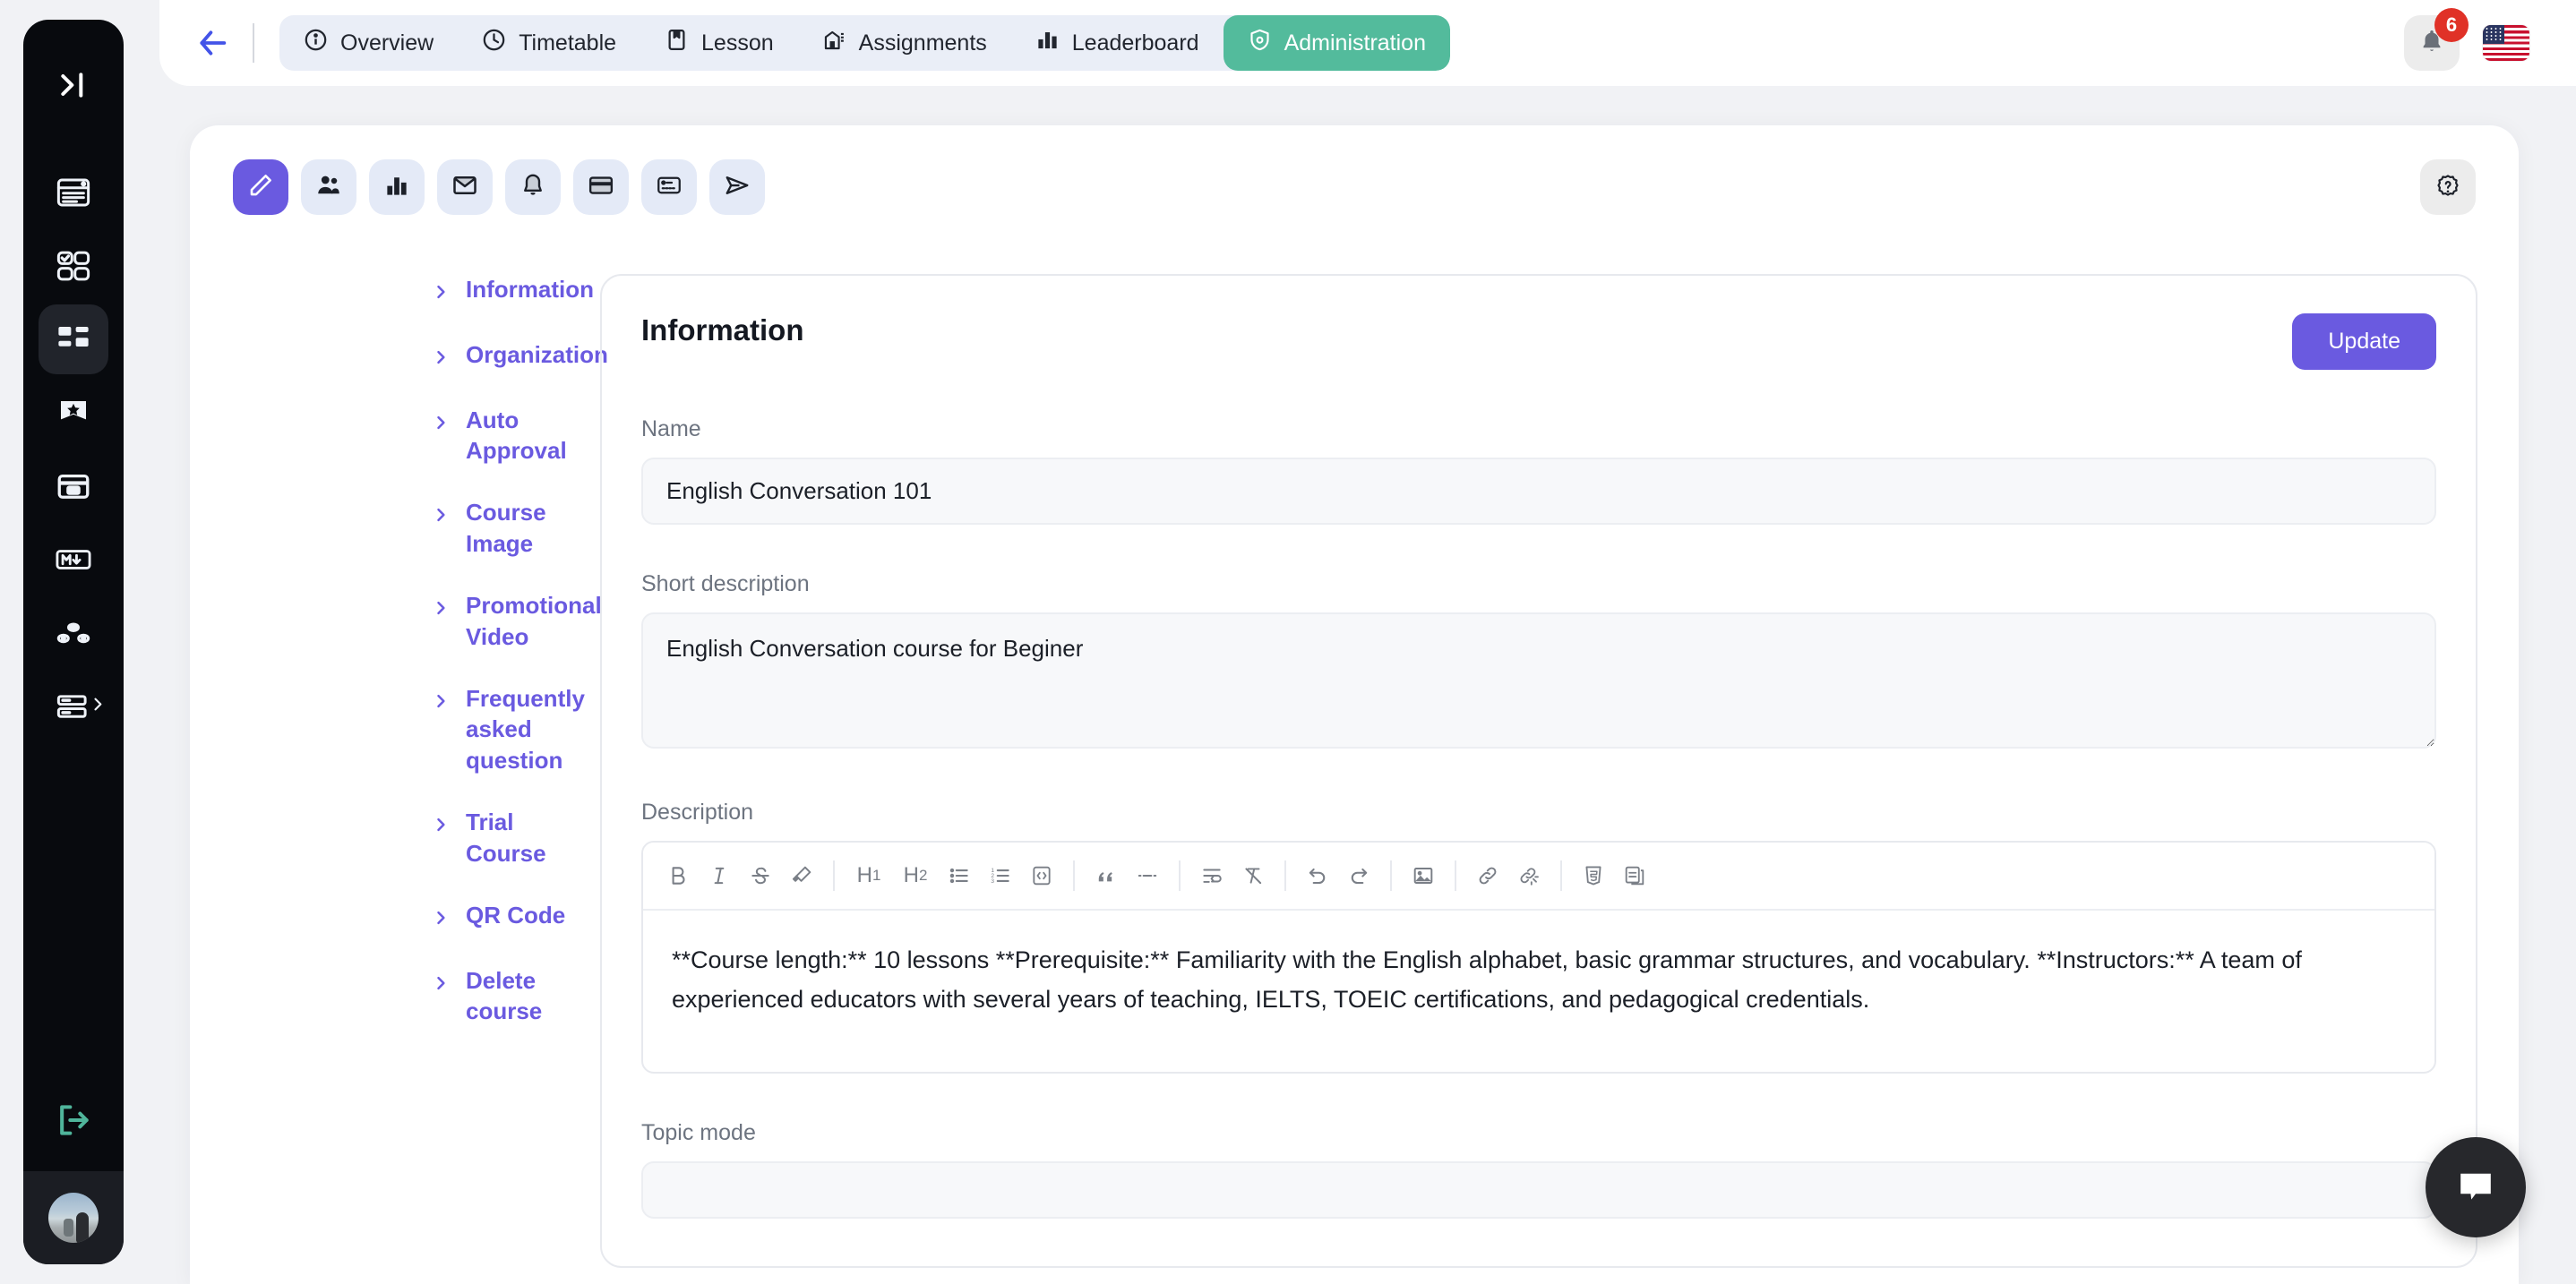 The image size is (2576, 1284). Describe the element at coordinates (1487, 876) in the screenshot. I see `link-icon` at that location.